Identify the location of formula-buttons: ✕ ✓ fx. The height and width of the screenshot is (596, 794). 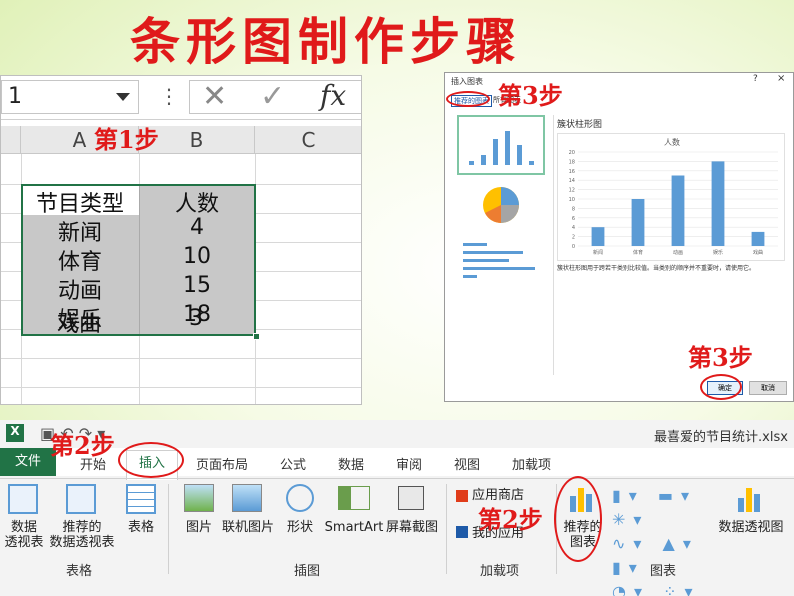
(275, 96).